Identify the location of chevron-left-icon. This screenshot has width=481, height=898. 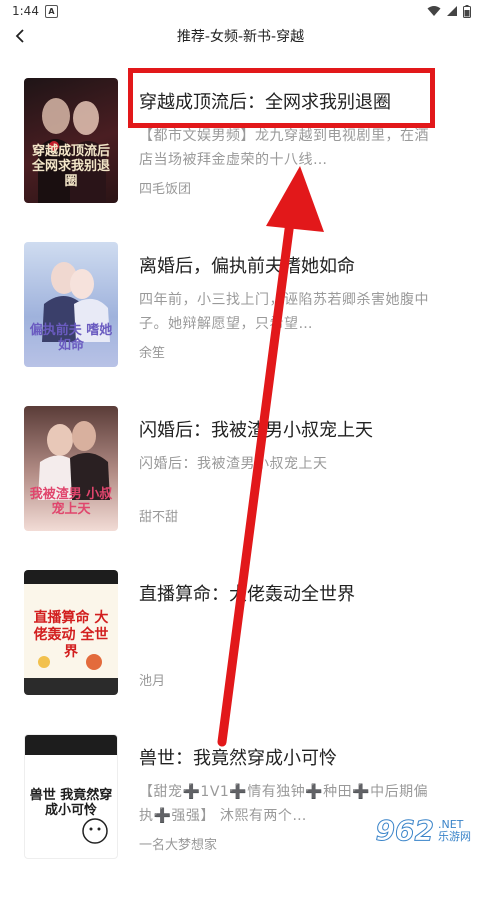
(19, 36).